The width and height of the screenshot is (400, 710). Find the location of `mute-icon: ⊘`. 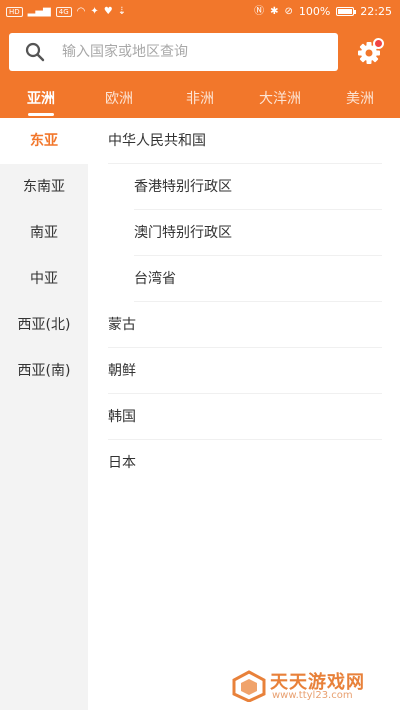

mute-icon: ⊘ is located at coordinates (288, 11).